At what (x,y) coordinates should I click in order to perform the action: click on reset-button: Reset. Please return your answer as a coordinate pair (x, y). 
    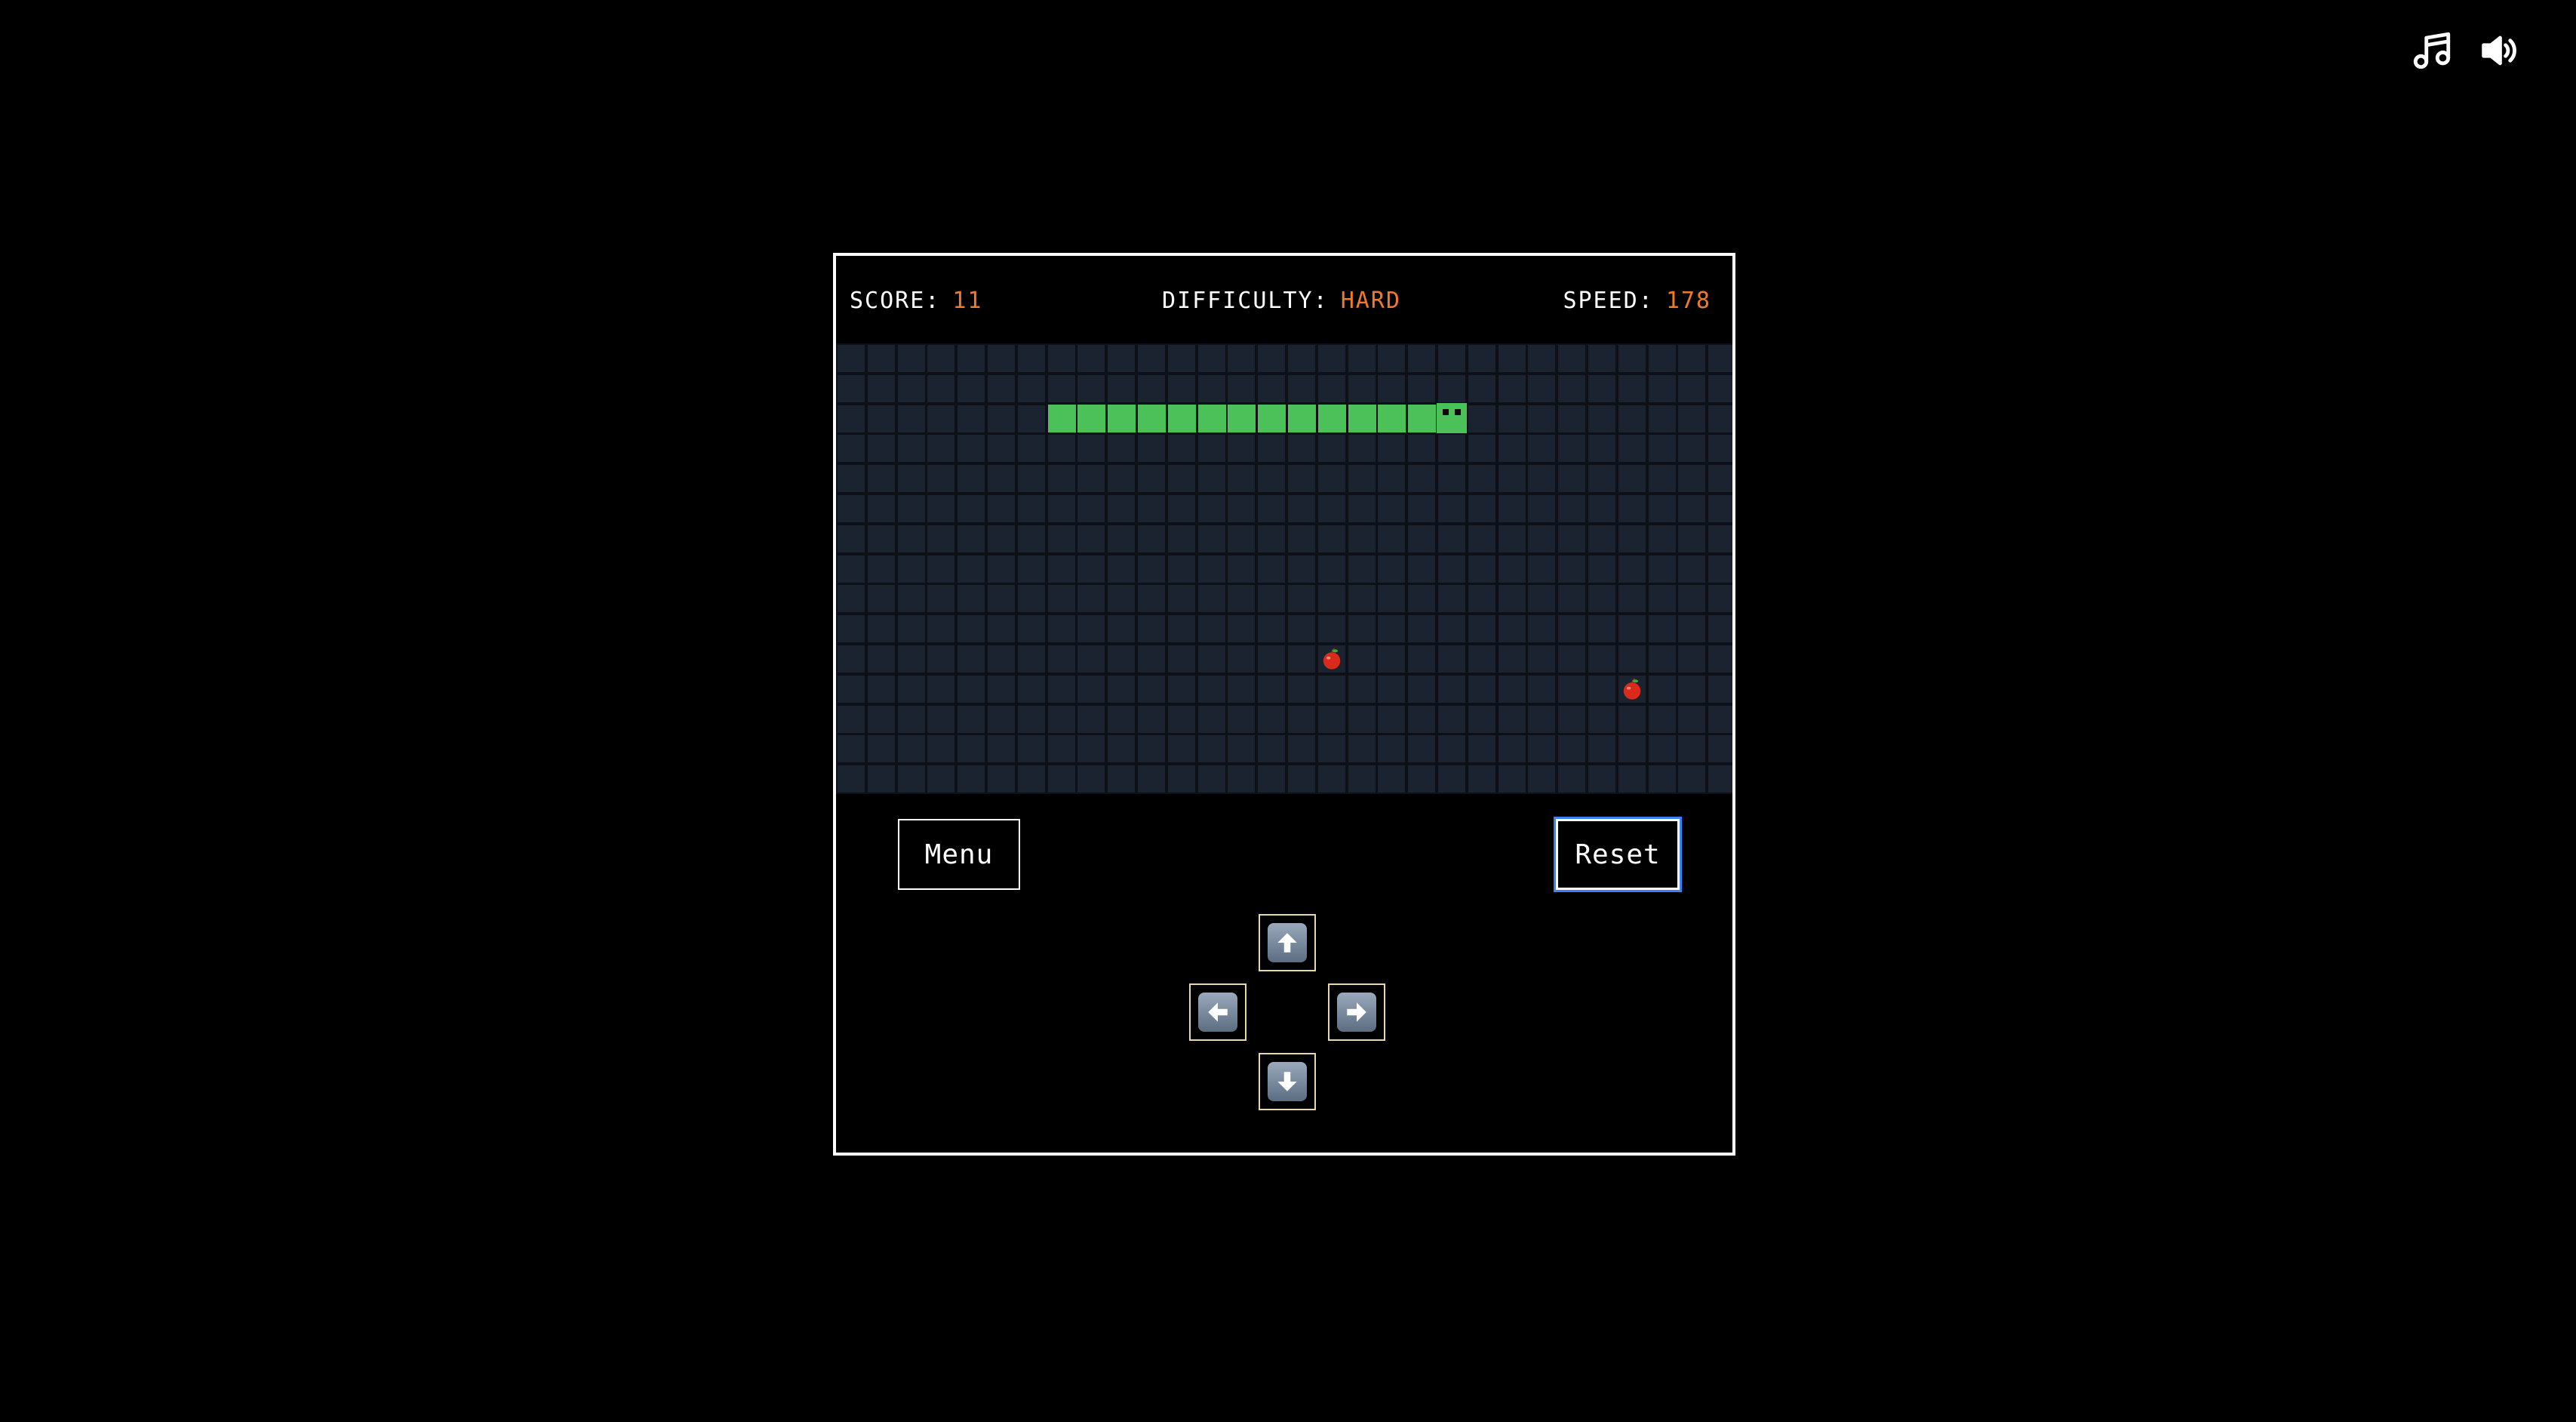
    Looking at the image, I should click on (1618, 854).